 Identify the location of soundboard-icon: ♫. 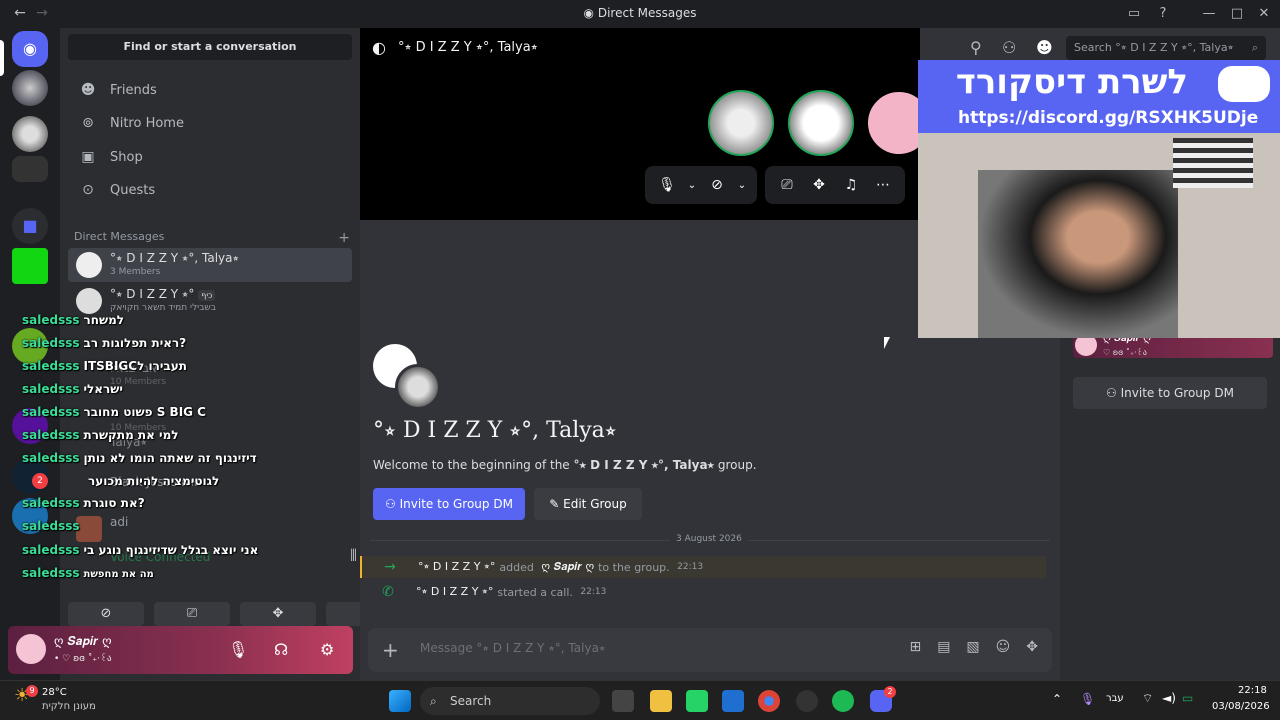
(851, 185).